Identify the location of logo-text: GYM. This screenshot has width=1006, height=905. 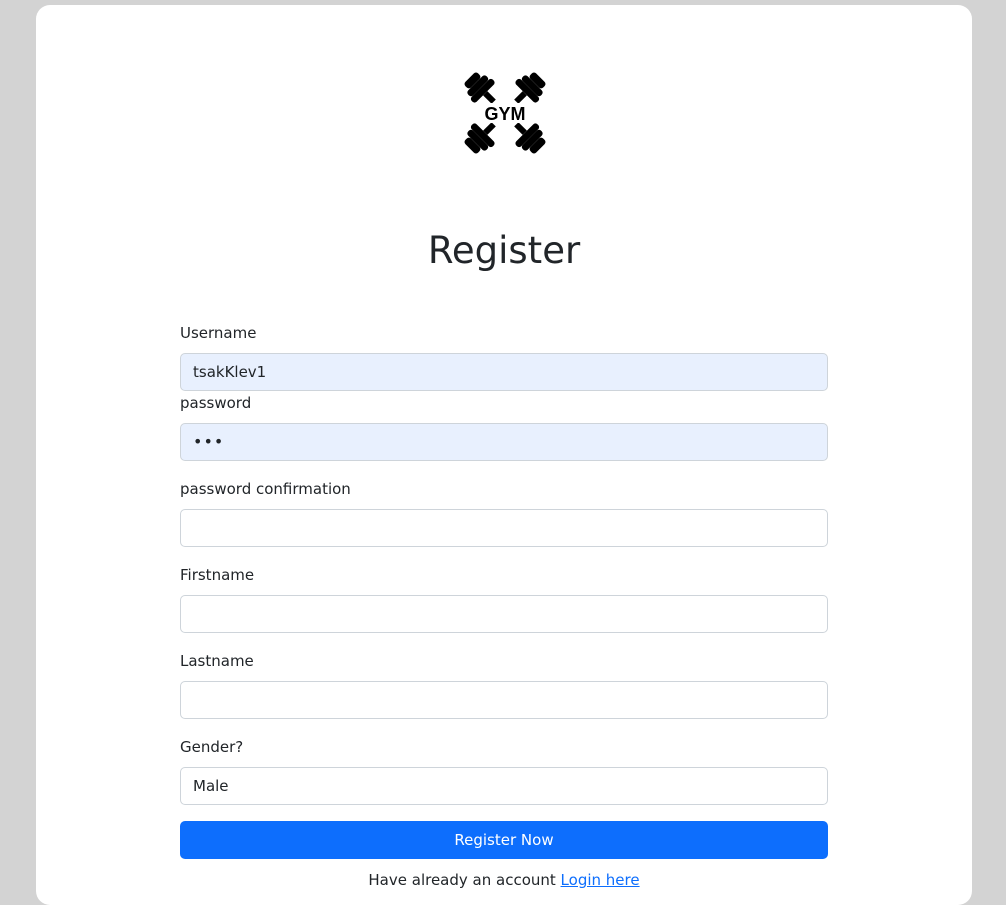
(504, 114).